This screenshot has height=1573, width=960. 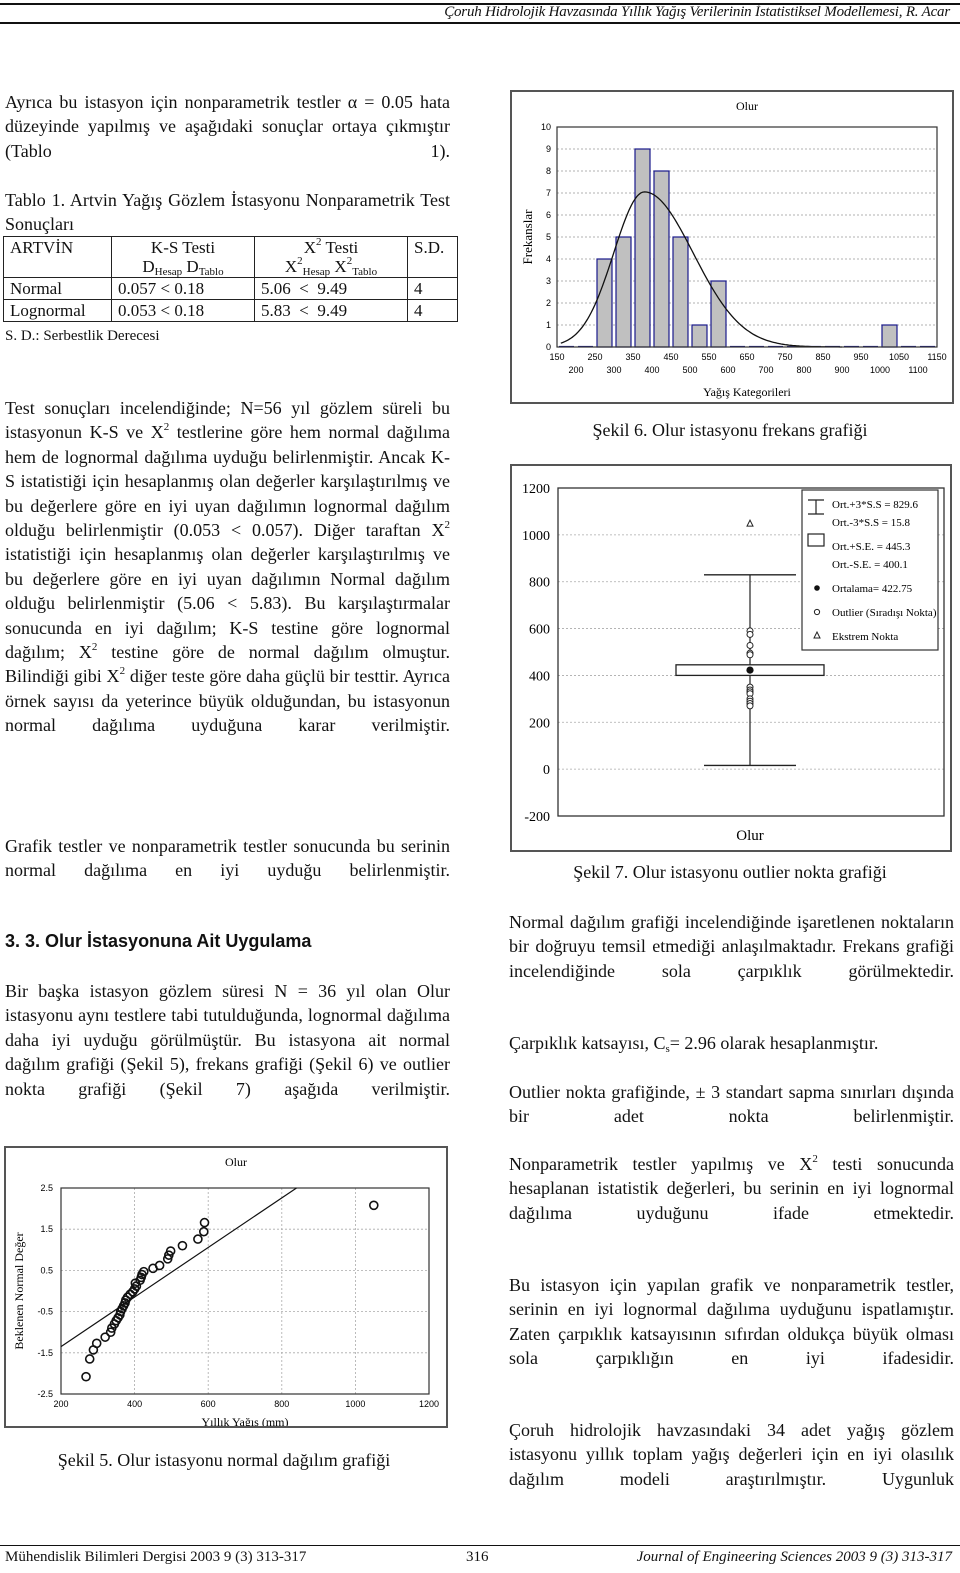 I want to click on x-tick-label: 900, so click(x=841, y=370).